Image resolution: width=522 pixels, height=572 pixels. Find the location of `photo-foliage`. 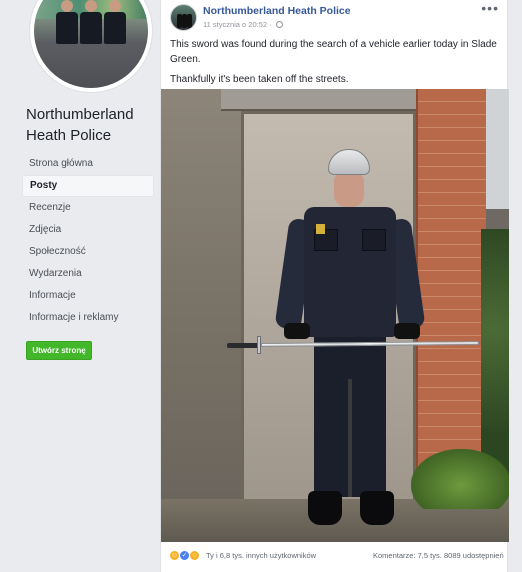

photo-foliage is located at coordinates (495, 354).